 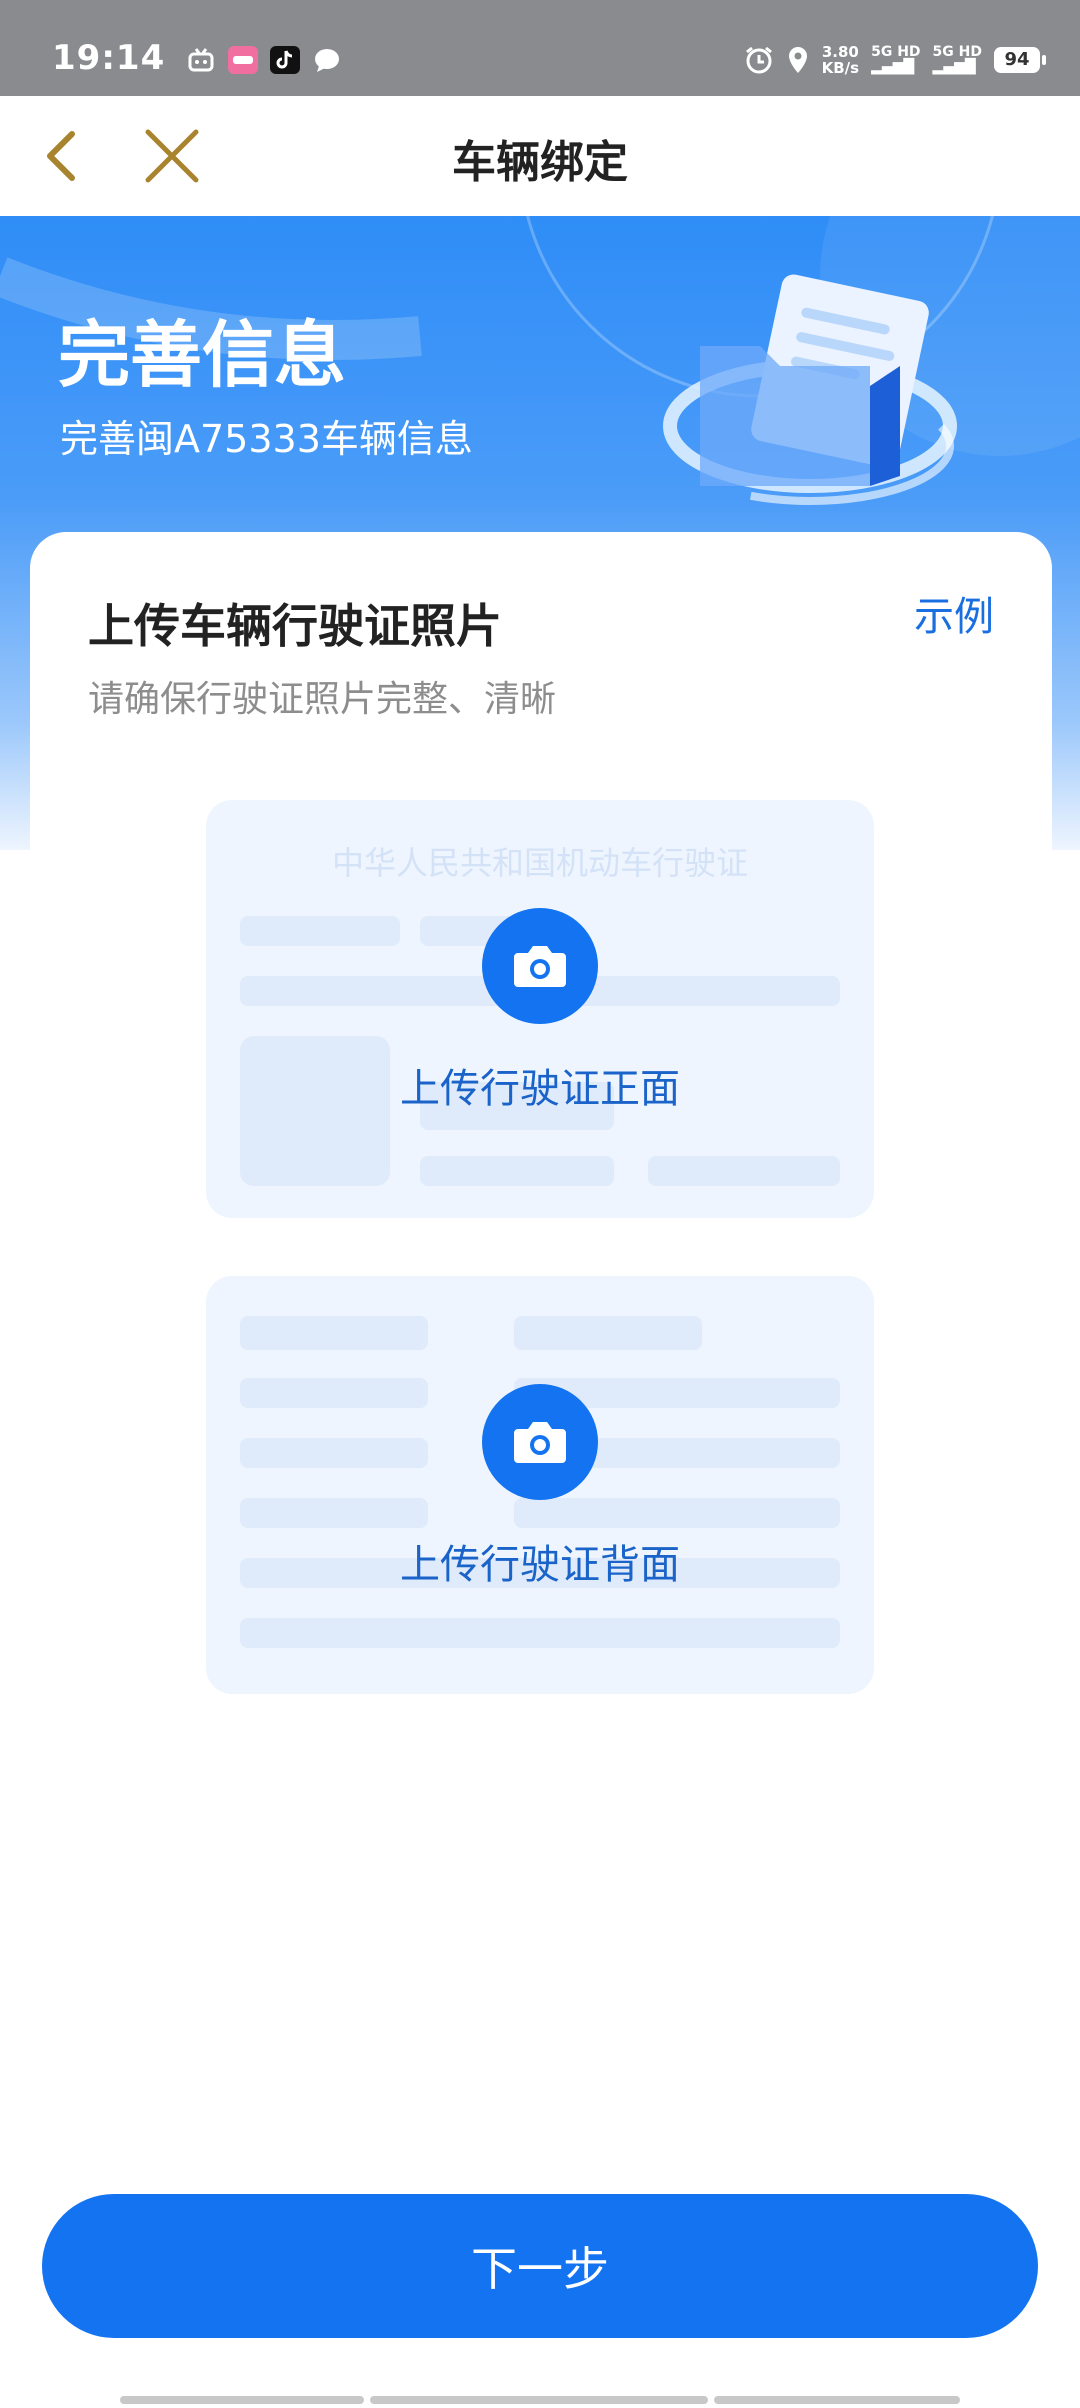 I want to click on sim1-signal: 5G HD ▂▄▆█, so click(x=896, y=59).